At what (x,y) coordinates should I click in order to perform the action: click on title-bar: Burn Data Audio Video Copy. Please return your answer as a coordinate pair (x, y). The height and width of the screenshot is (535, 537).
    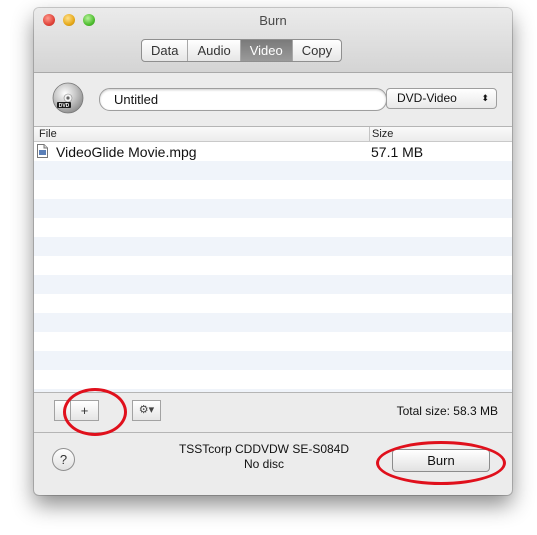
    Looking at the image, I should click on (273, 40).